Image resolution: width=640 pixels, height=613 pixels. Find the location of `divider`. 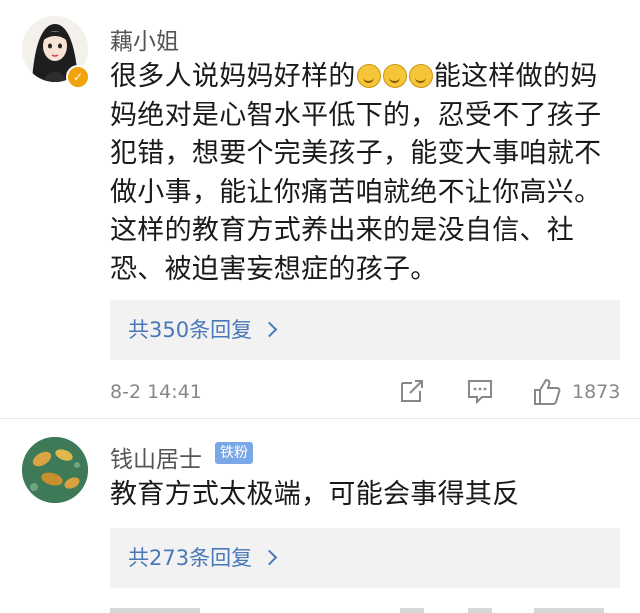

divider is located at coordinates (320, 418).